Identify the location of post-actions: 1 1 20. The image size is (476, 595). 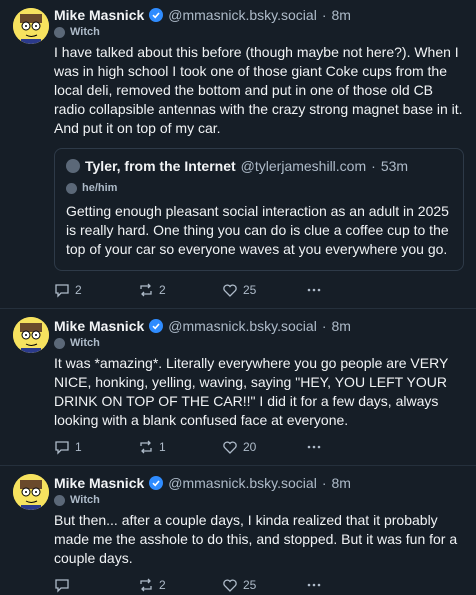
(259, 447).